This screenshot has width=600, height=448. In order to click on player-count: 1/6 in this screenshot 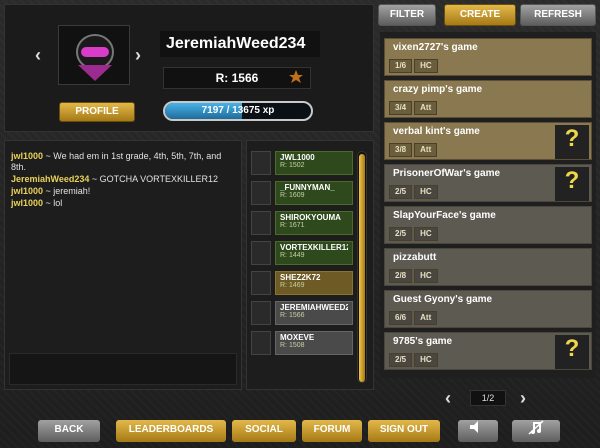, I will do `click(401, 66)`.